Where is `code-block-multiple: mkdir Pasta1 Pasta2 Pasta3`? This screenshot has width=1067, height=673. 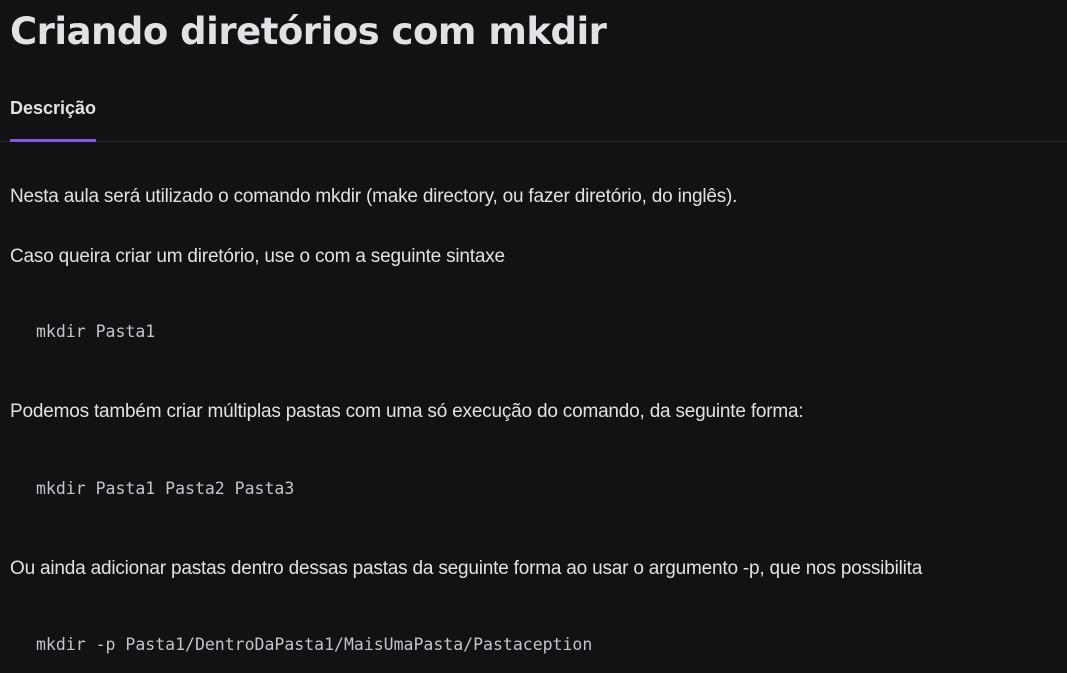
code-block-multiple: mkdir Pasta1 Pasta2 Pasta3 is located at coordinates (165, 488).